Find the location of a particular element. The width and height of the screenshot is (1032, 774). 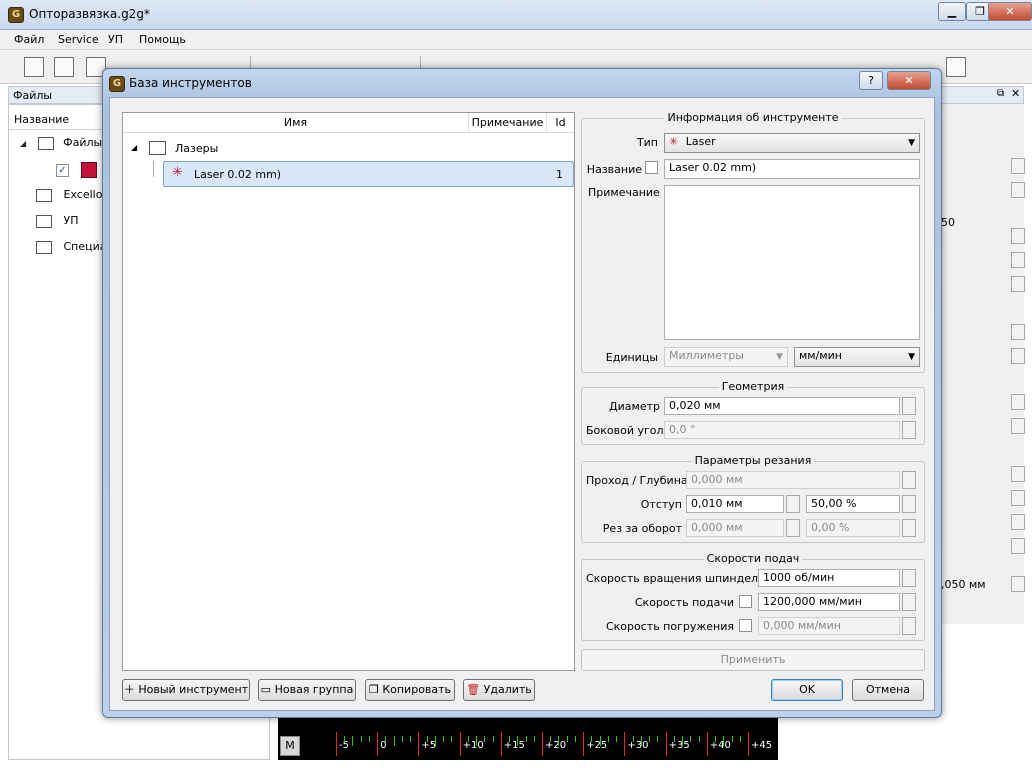

offset-spin is located at coordinates (793, 504).